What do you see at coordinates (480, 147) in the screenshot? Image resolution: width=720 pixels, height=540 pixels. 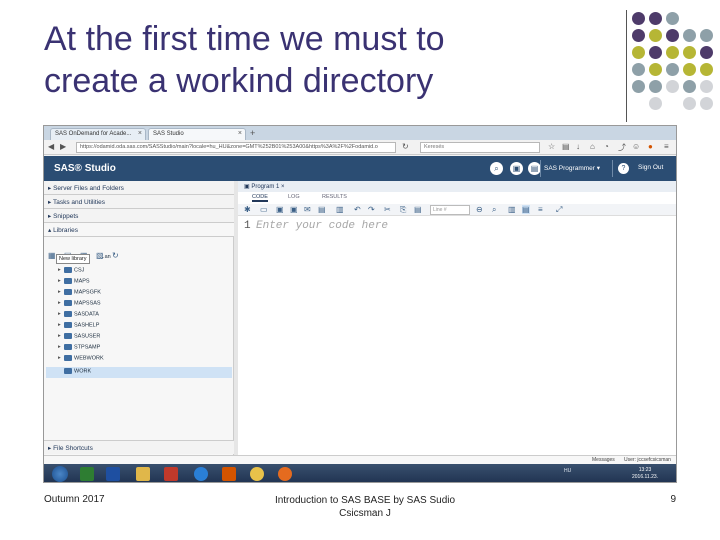 I see `browser-search-input: Keresés` at bounding box center [480, 147].